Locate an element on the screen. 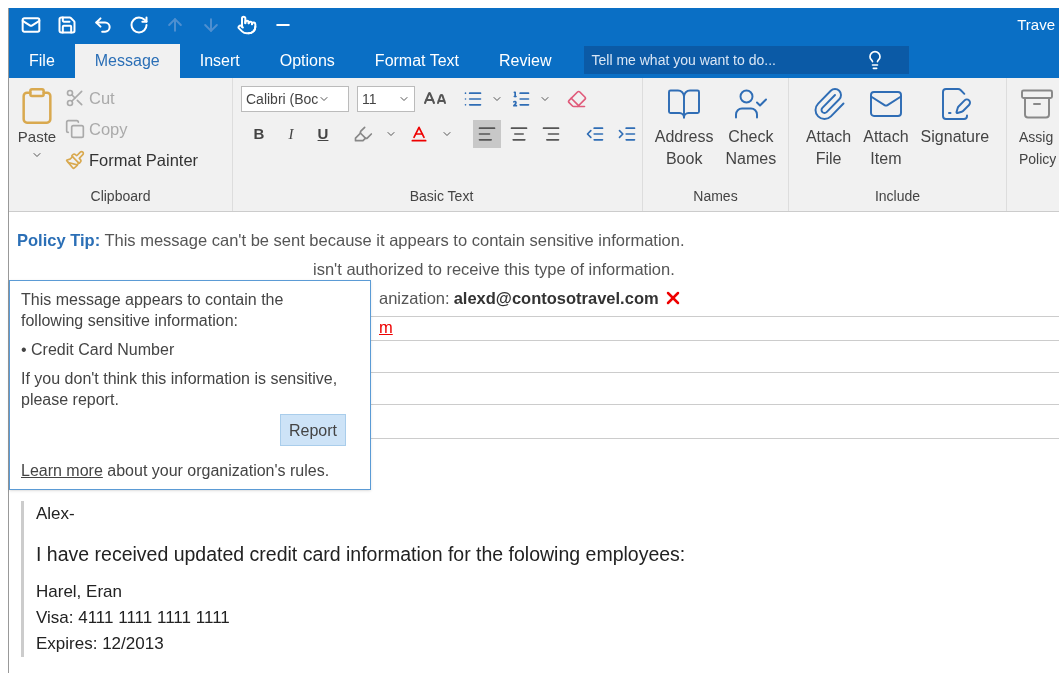  report-button: Report is located at coordinates (312, 430).